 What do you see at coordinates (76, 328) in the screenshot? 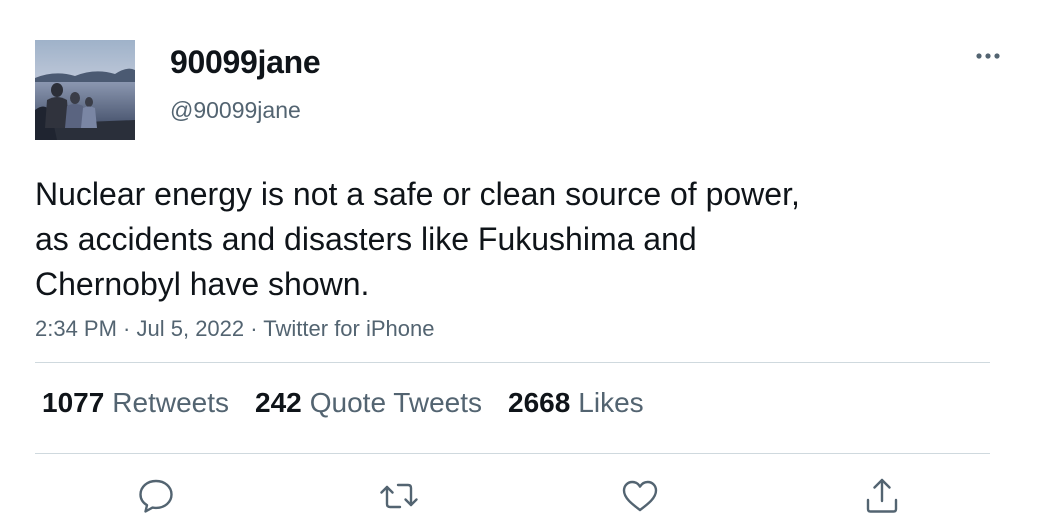
I see `tweet-time: 2:34 PM` at bounding box center [76, 328].